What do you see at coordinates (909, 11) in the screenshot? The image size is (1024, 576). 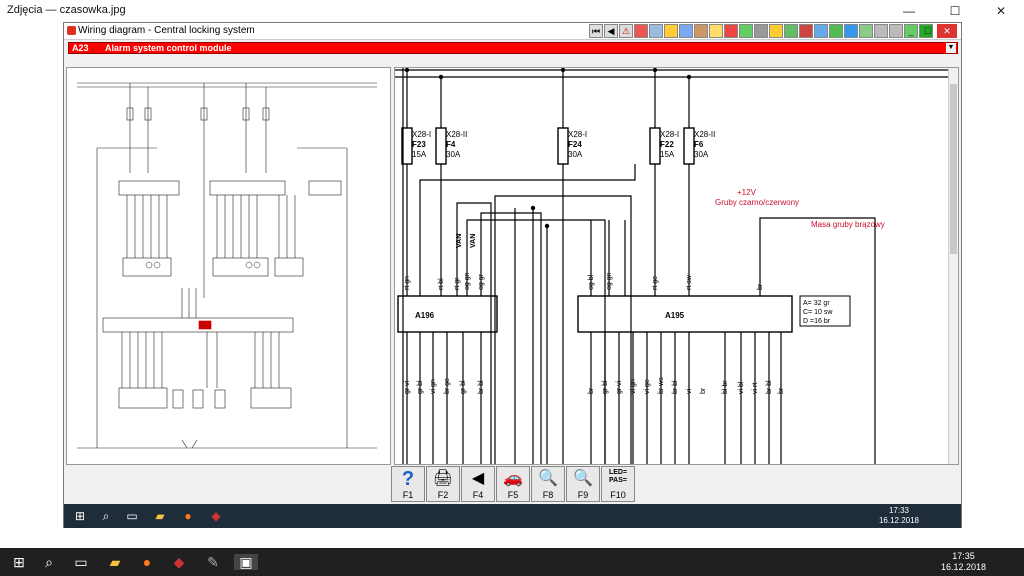 I see `minimize-button: —` at bounding box center [909, 11].